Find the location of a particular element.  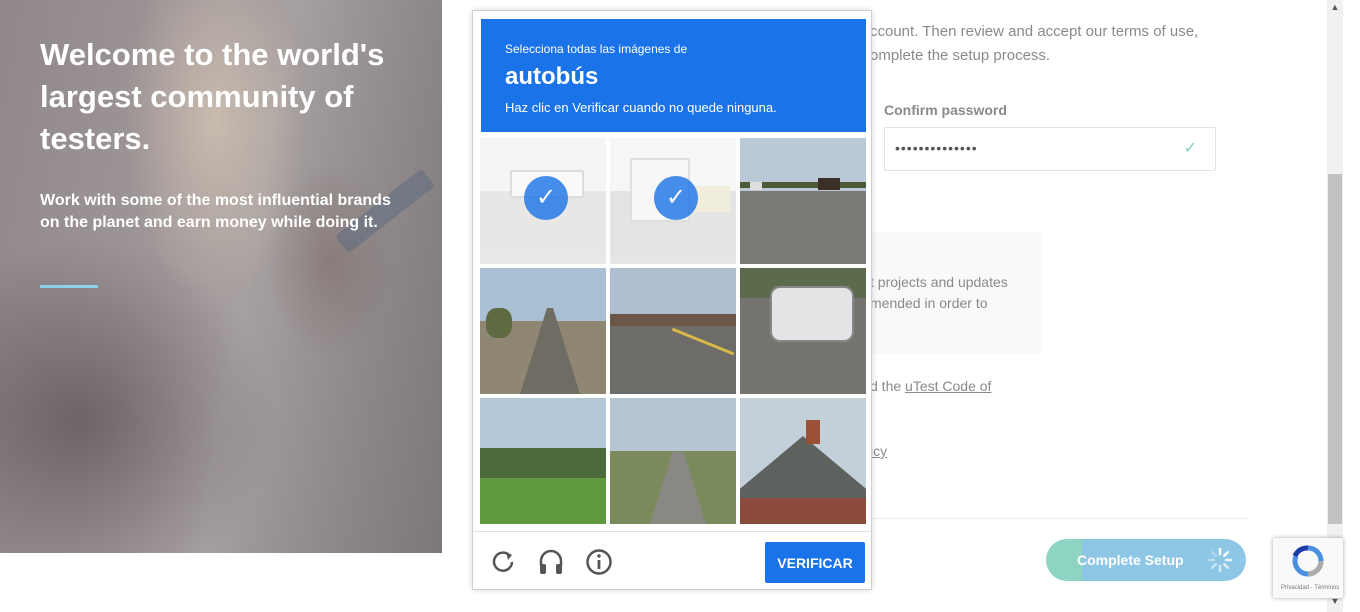

terms-text: d the uTest Code of is located at coordinates (930, 386).